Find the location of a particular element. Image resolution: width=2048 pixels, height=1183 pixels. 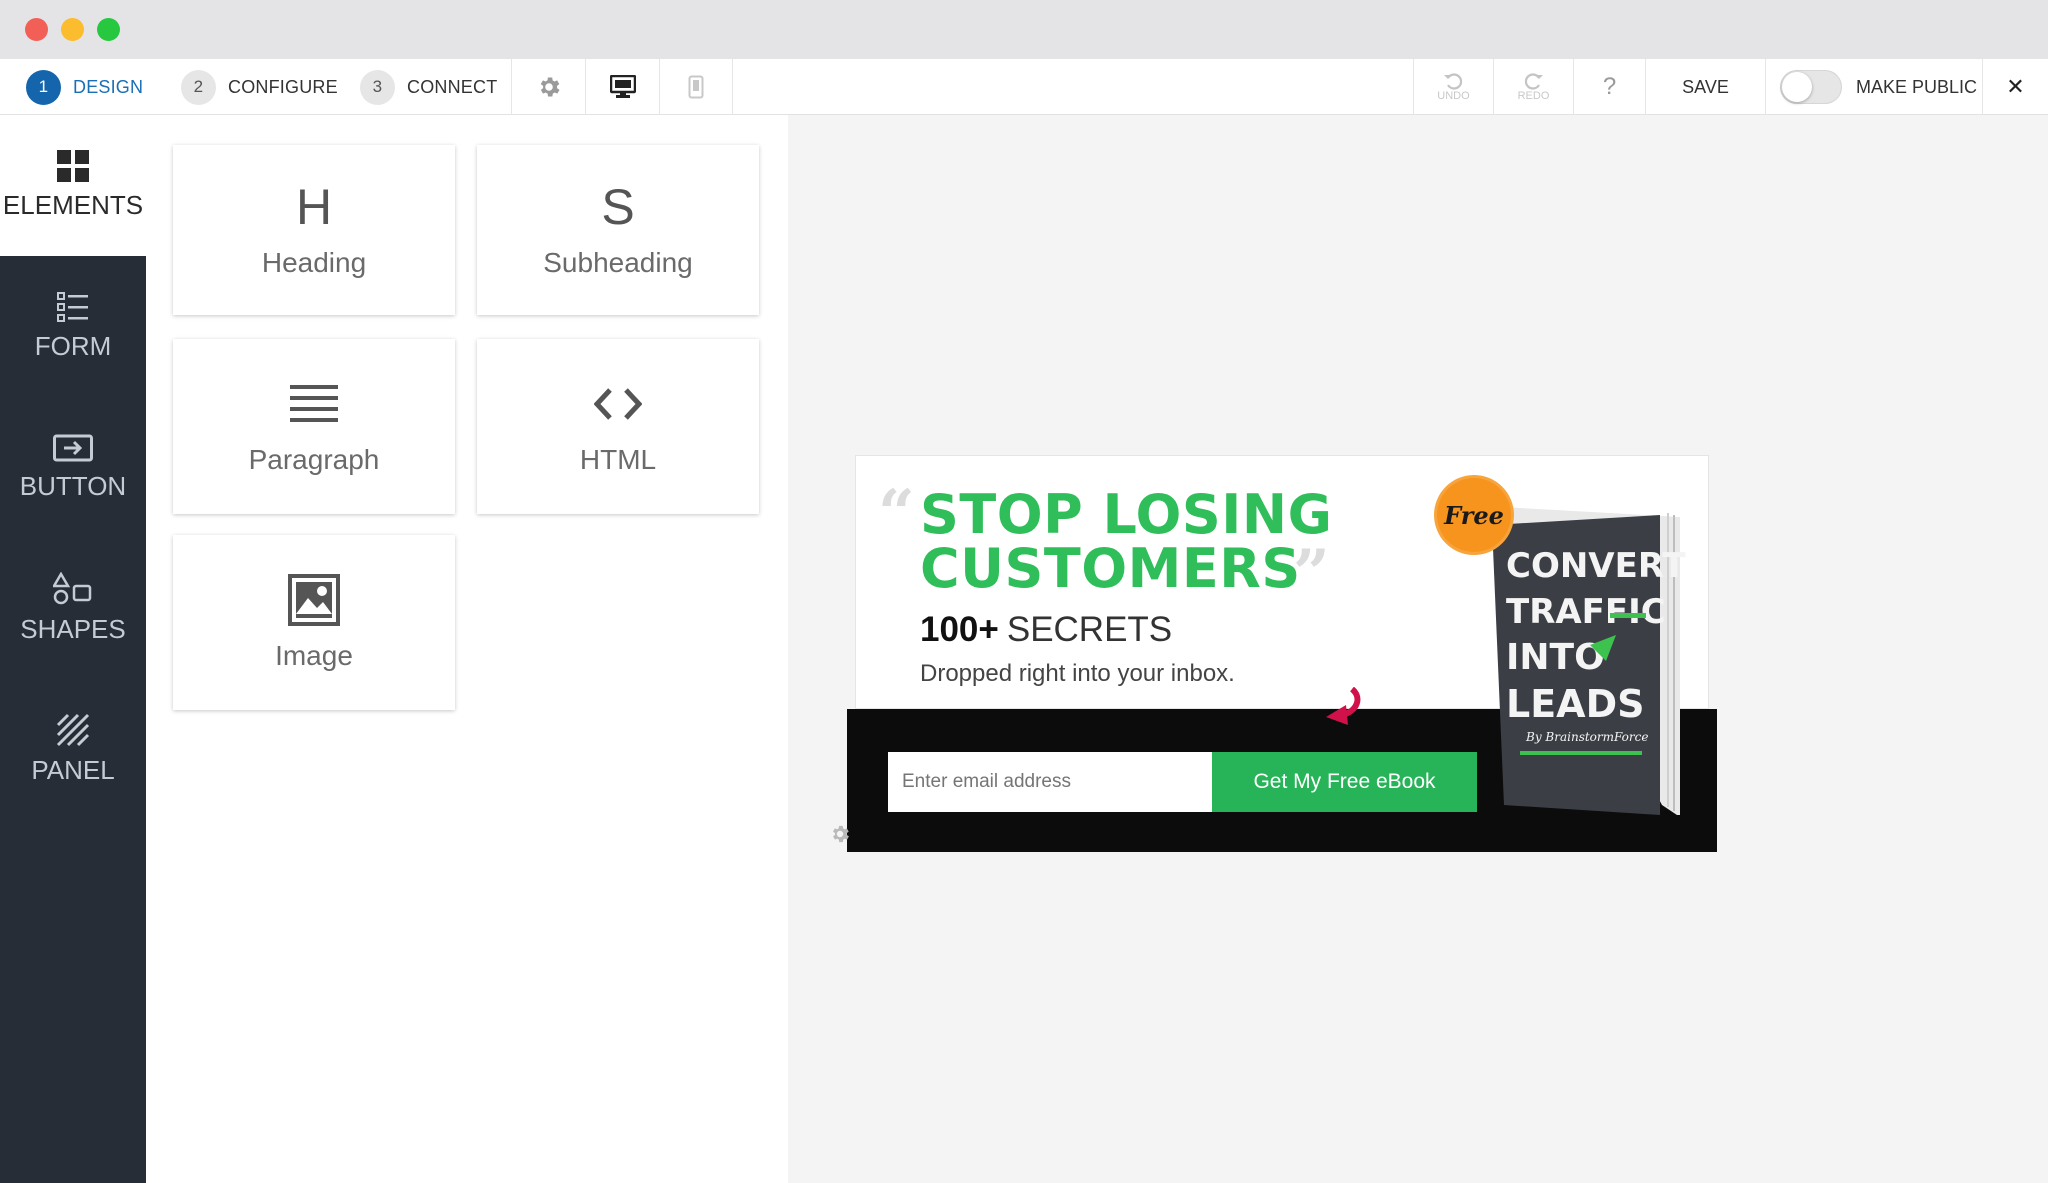

save-button: SAVE is located at coordinates (1705, 87).